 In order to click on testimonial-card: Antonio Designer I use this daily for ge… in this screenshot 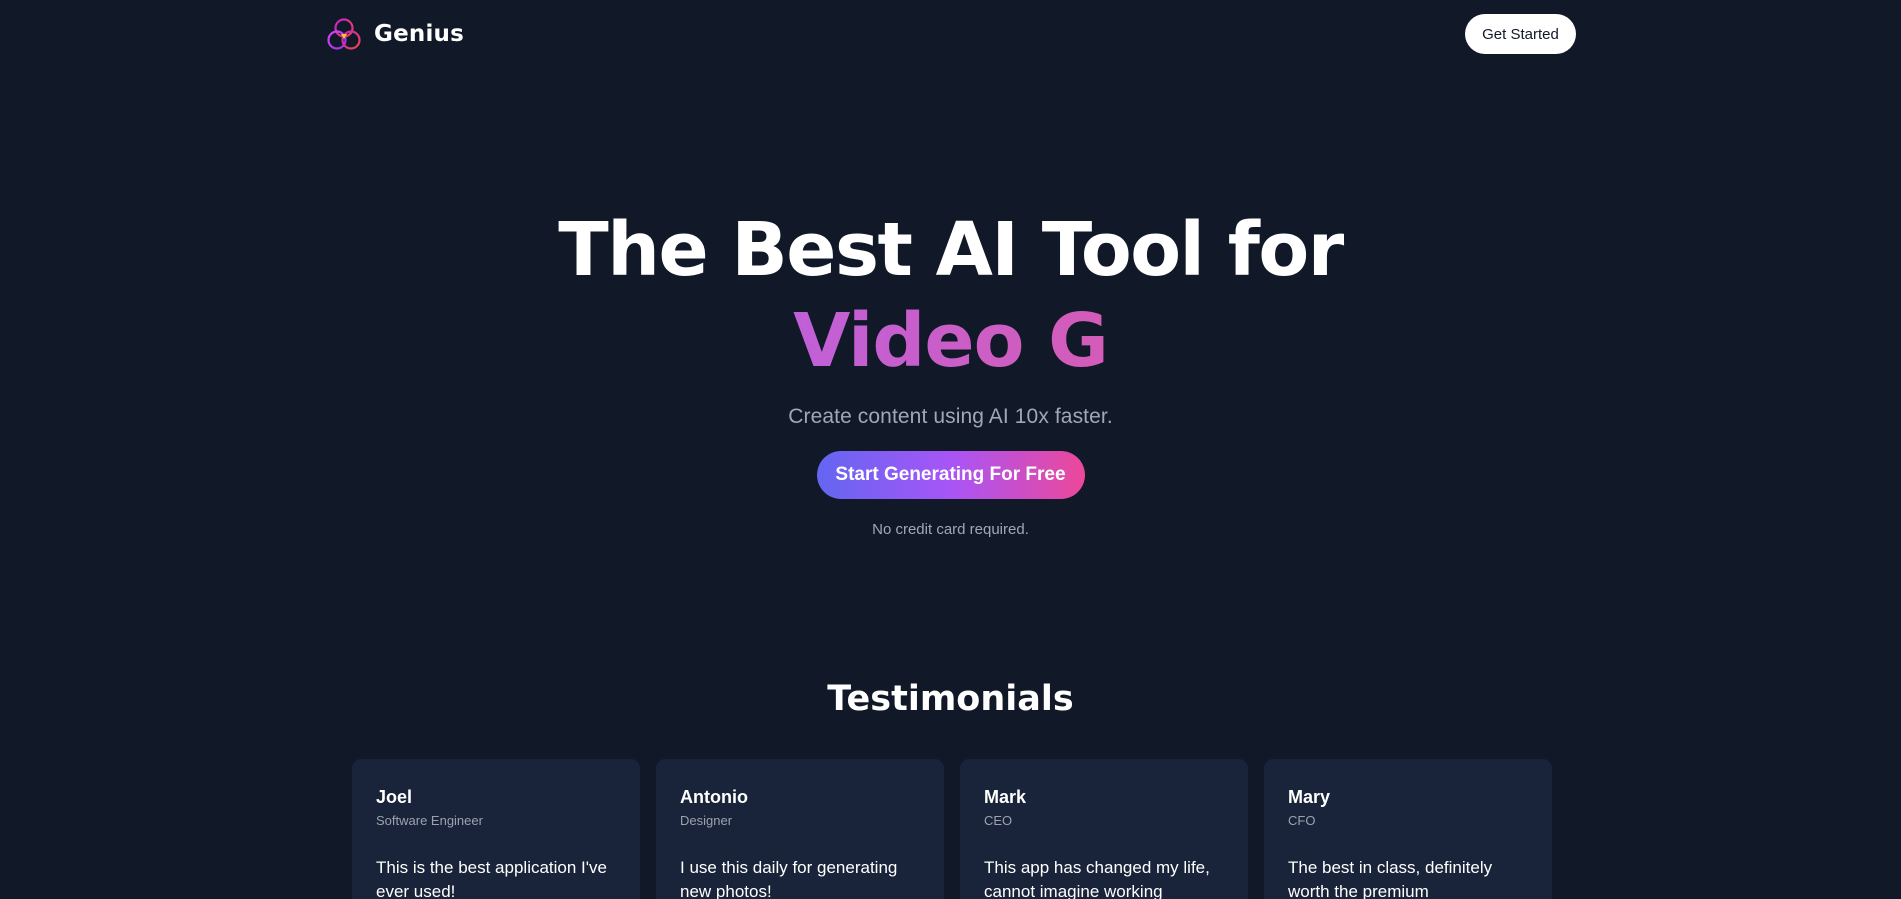, I will do `click(800, 829)`.